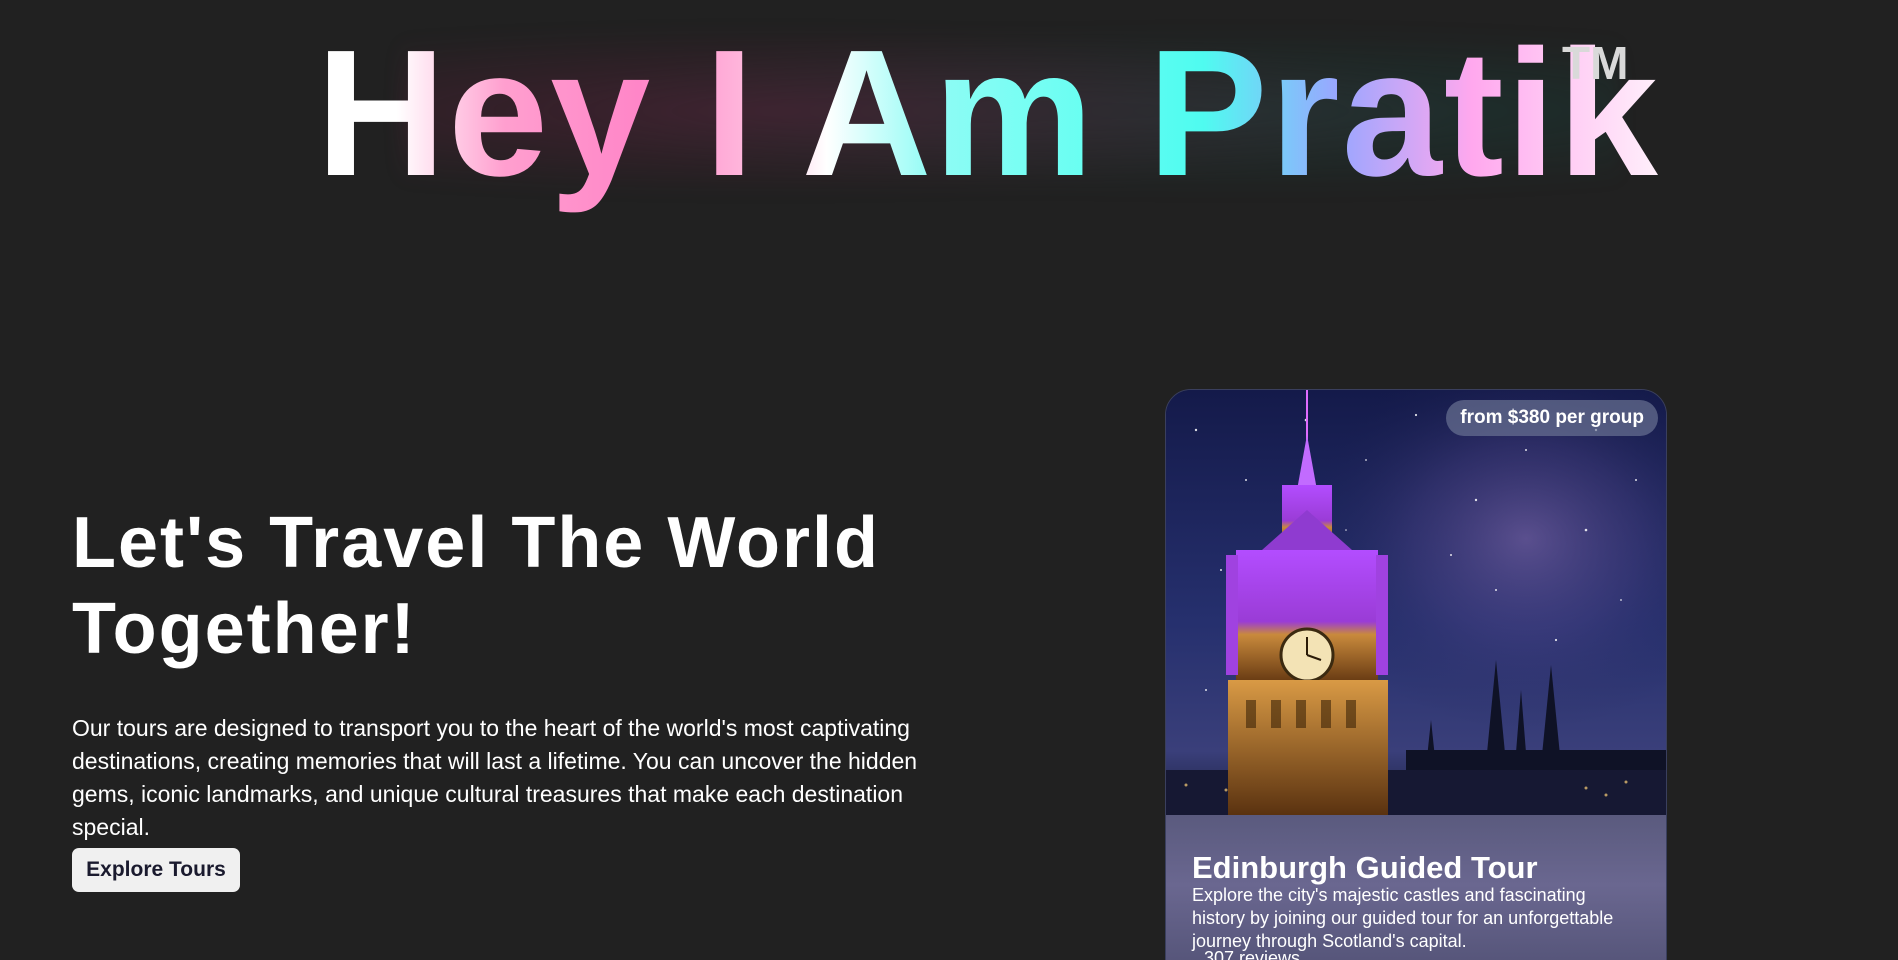 Image resolution: width=1898 pixels, height=960 pixels. What do you see at coordinates (1595, 63) in the screenshot?
I see `trademark-symbol: TM` at bounding box center [1595, 63].